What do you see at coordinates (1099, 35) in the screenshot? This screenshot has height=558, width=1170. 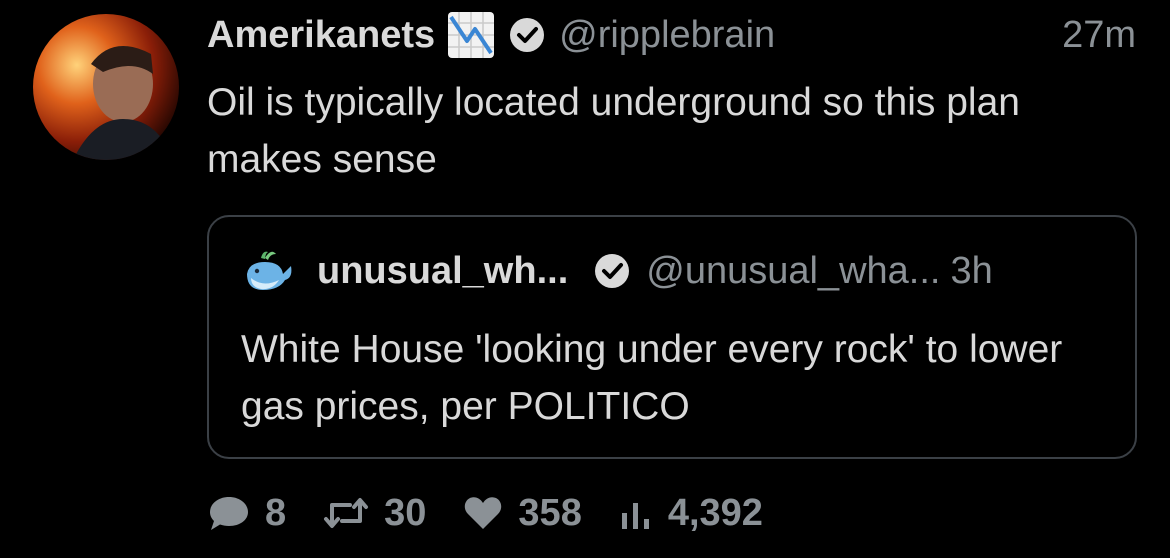 I see `tweet-timestamp: 27m` at bounding box center [1099, 35].